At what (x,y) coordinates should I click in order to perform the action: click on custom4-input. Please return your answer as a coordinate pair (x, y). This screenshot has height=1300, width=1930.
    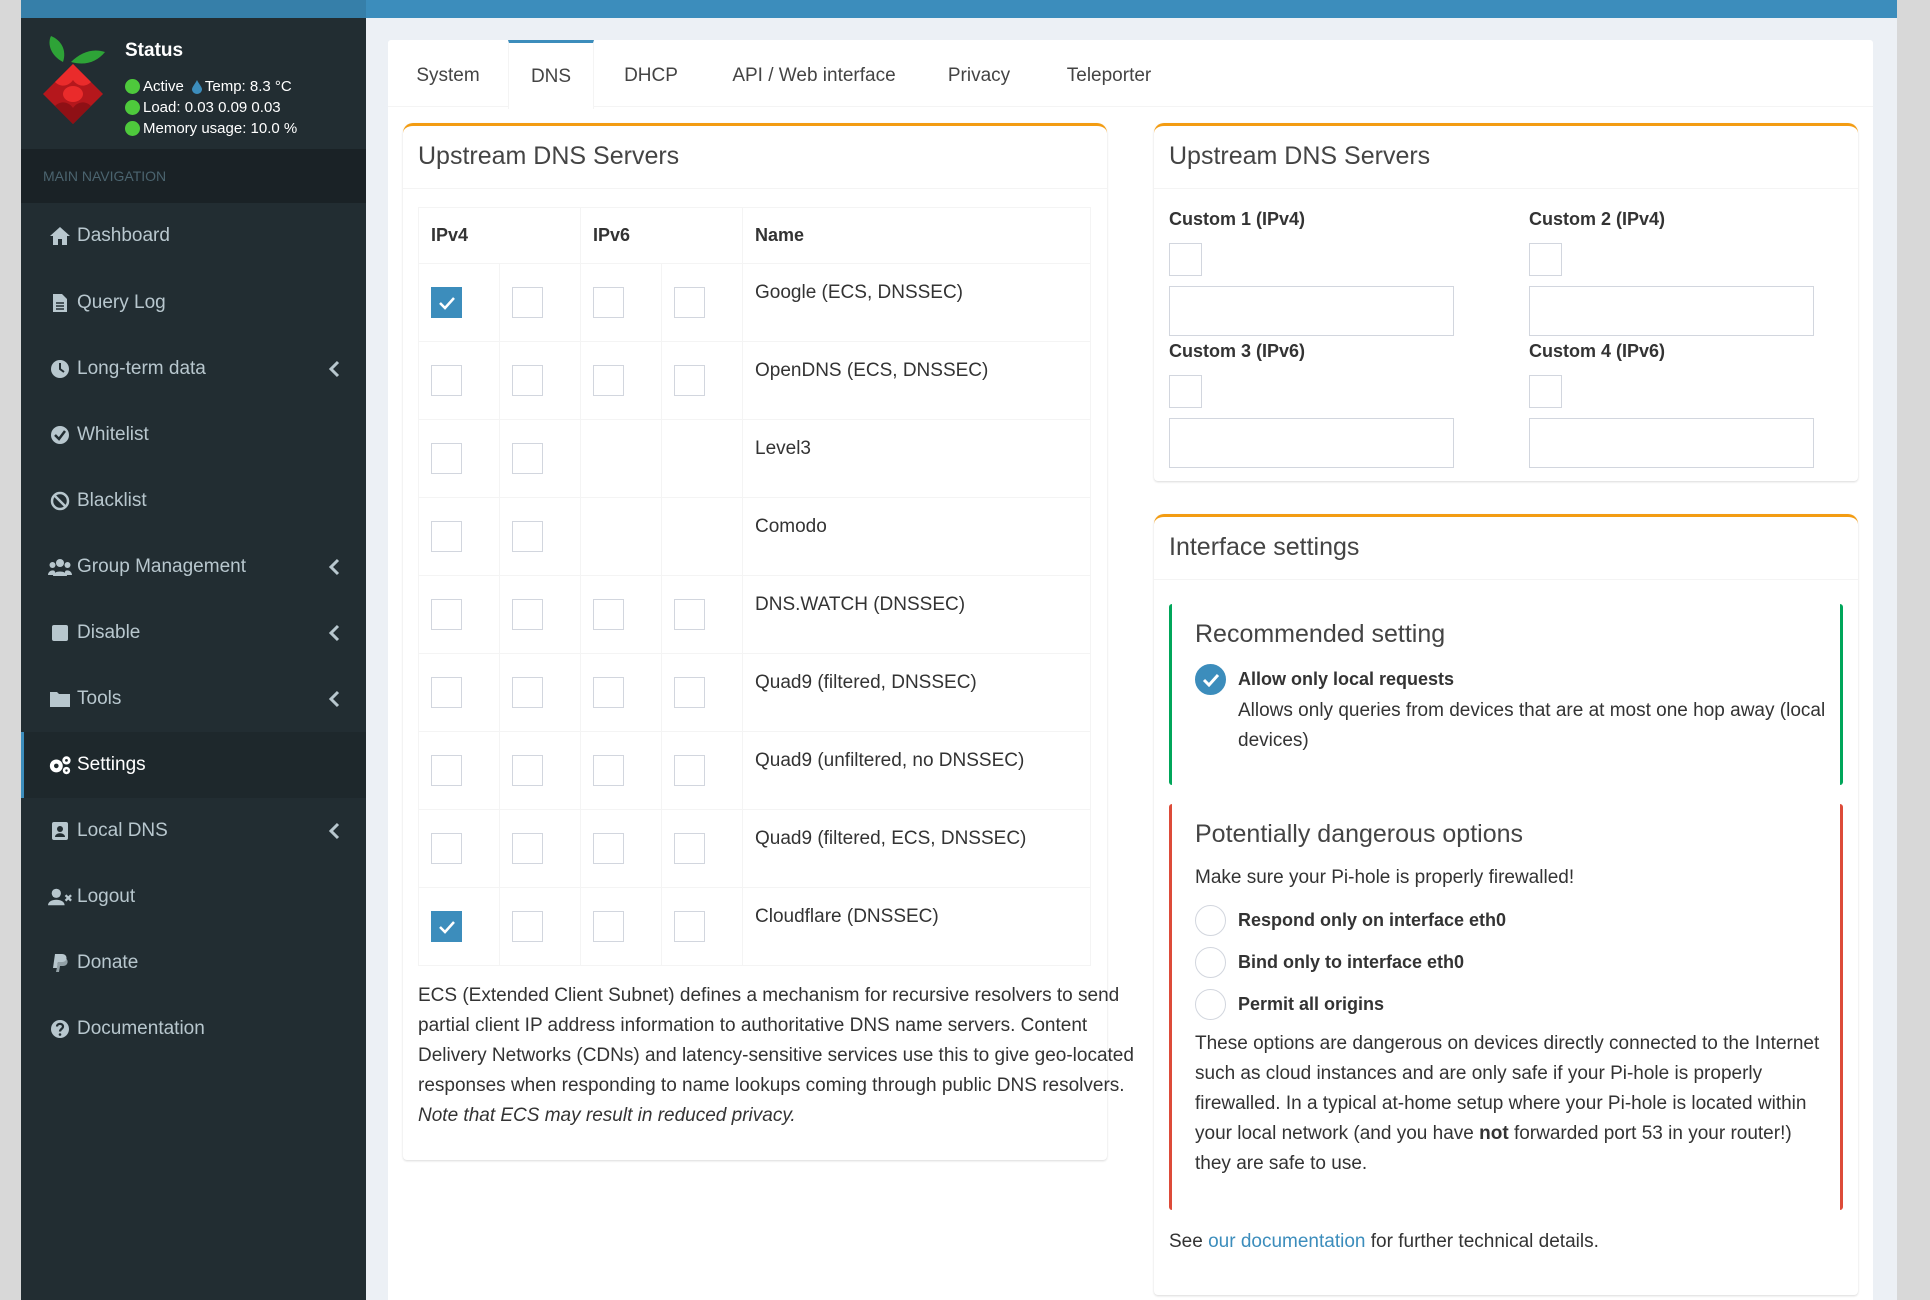
    Looking at the image, I should click on (1671, 443).